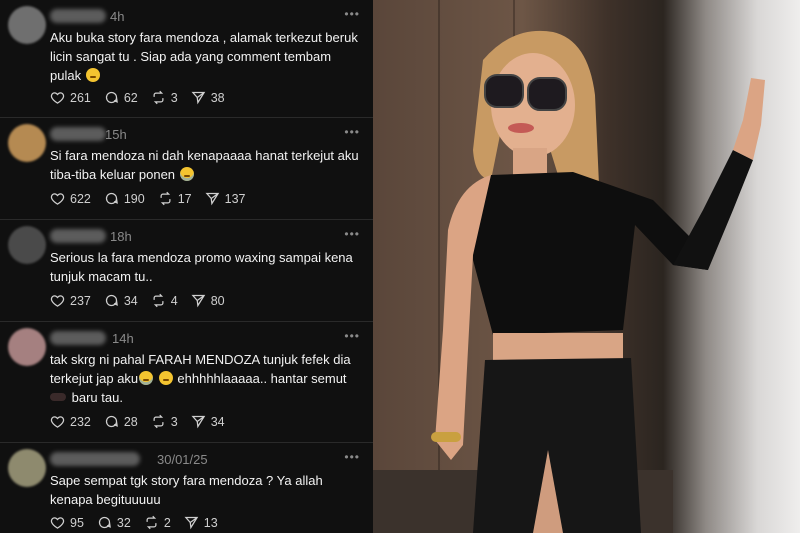 This screenshot has height=533, width=800. I want to click on like-button: 622, so click(70, 198).